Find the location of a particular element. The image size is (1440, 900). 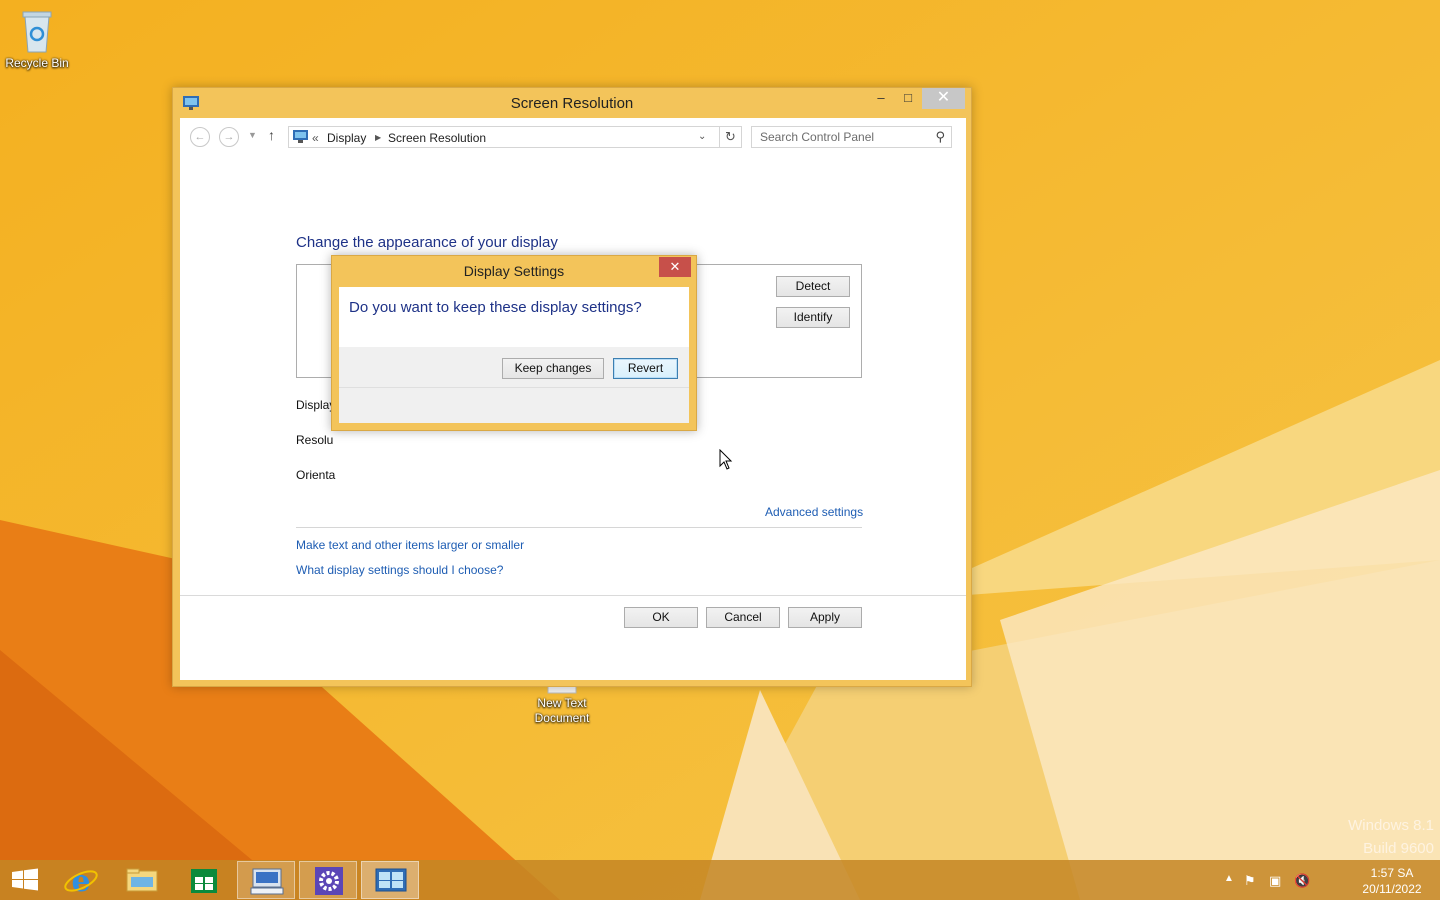

taskbar-internet-explorer: e is located at coordinates (81, 880).